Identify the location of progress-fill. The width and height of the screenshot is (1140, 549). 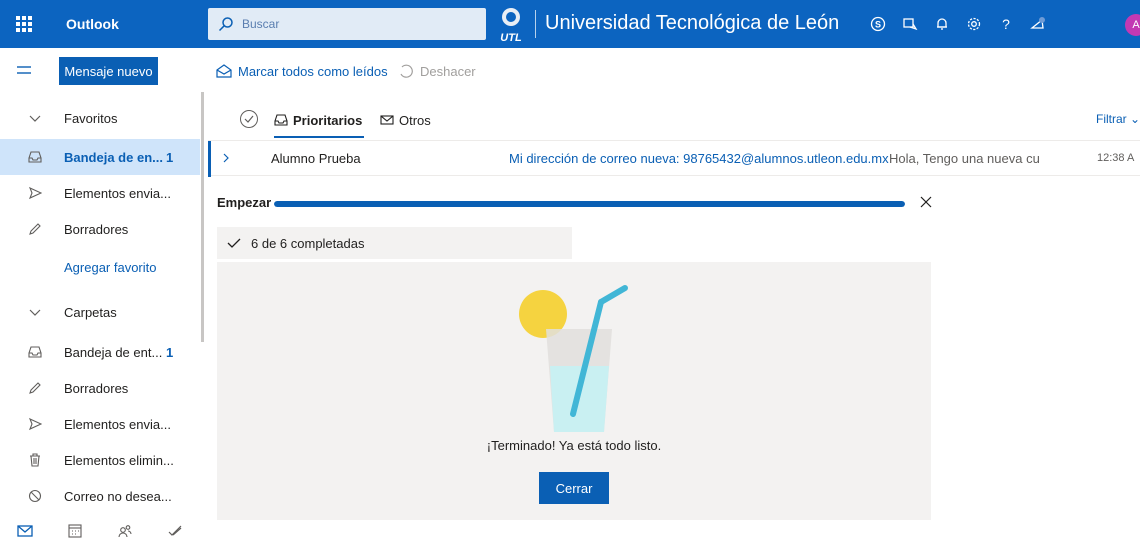
(589, 204).